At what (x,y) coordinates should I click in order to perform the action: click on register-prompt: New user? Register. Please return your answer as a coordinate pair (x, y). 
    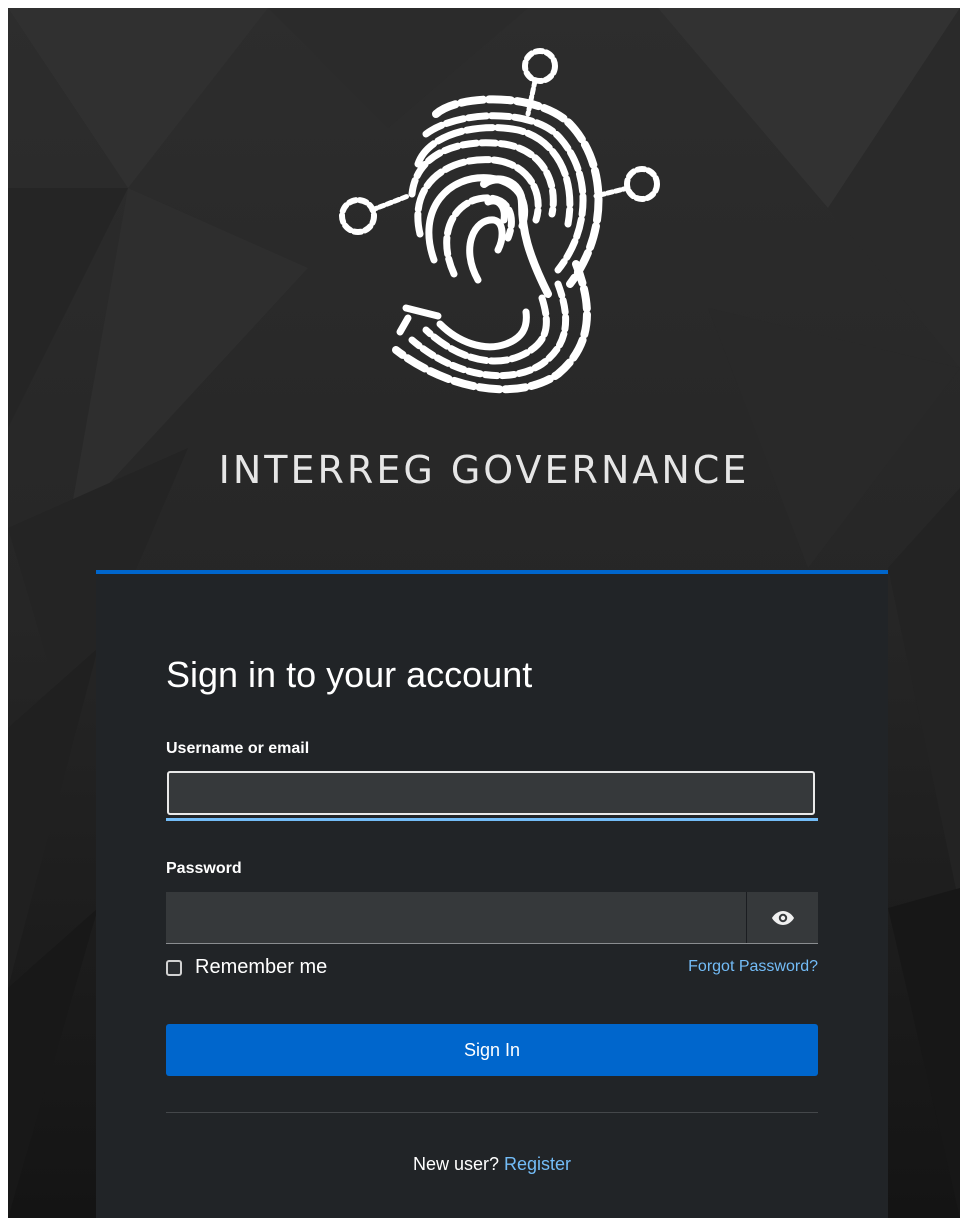
    Looking at the image, I should click on (492, 1164).